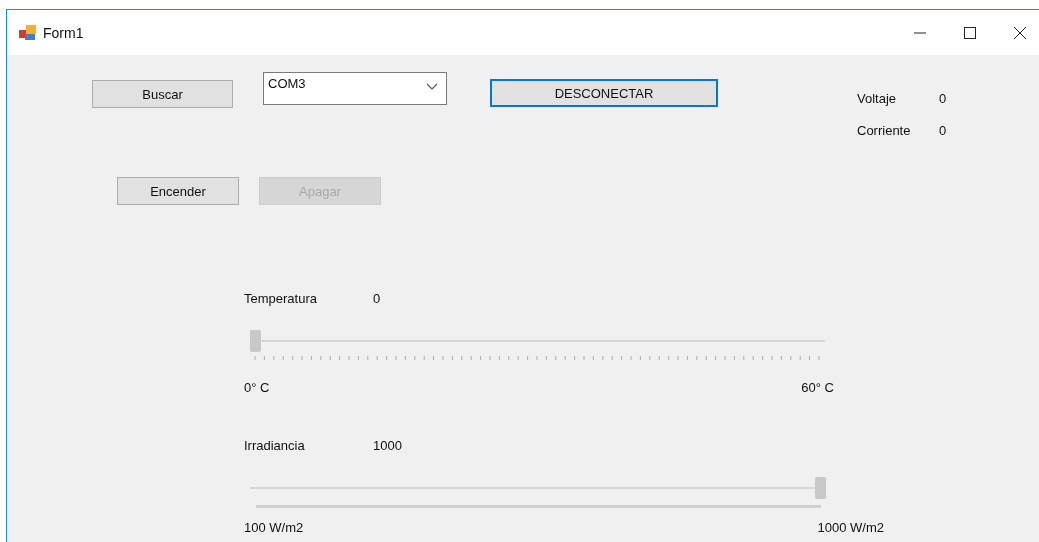  I want to click on maximize-icon, so click(970, 32).